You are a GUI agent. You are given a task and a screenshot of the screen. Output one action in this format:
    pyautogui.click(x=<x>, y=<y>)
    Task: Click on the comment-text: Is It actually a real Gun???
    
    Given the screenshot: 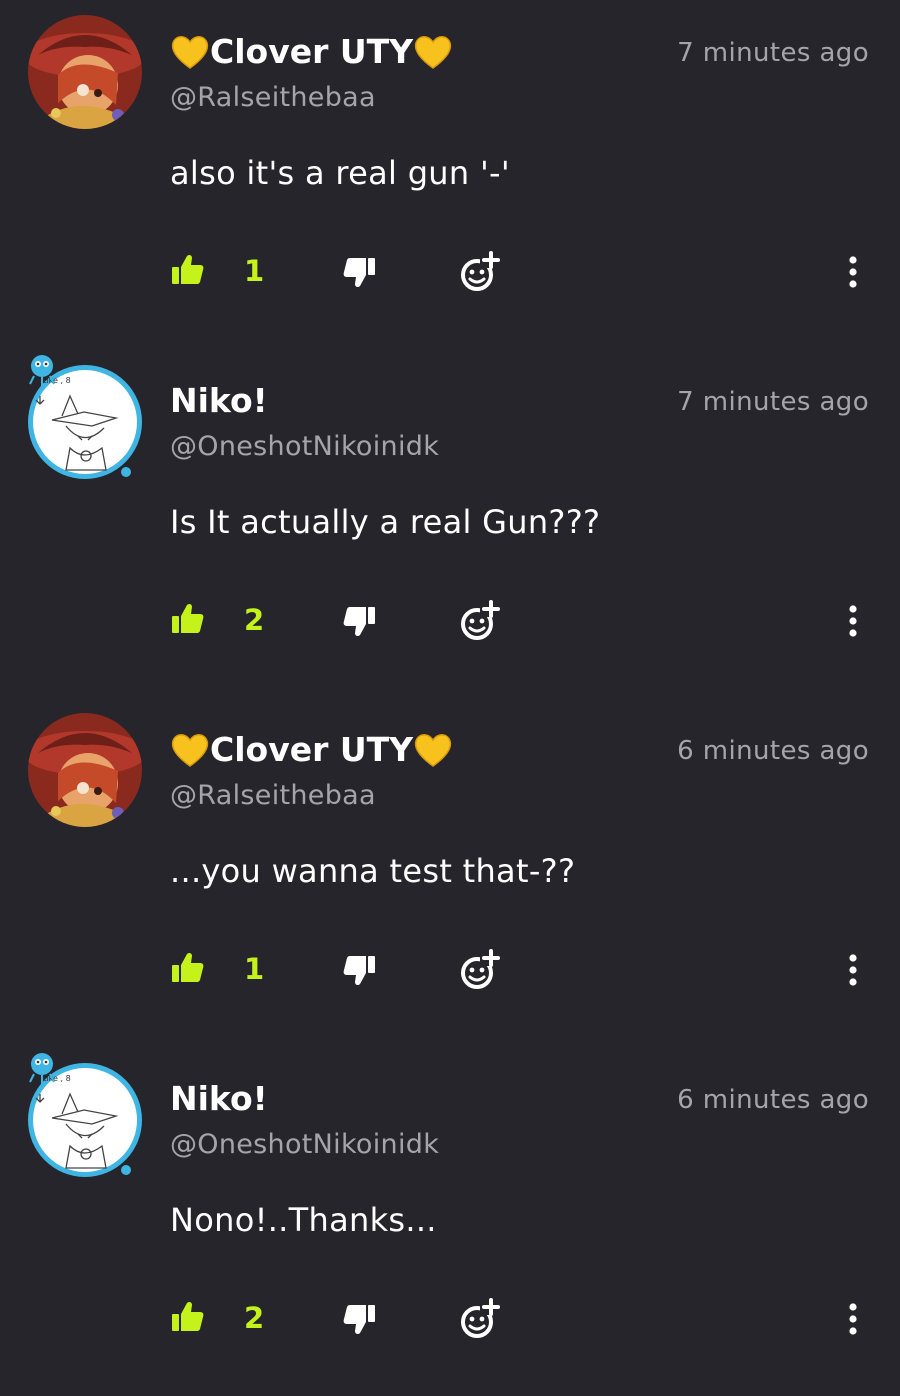 What is the action you would take?
    pyautogui.click(x=385, y=522)
    